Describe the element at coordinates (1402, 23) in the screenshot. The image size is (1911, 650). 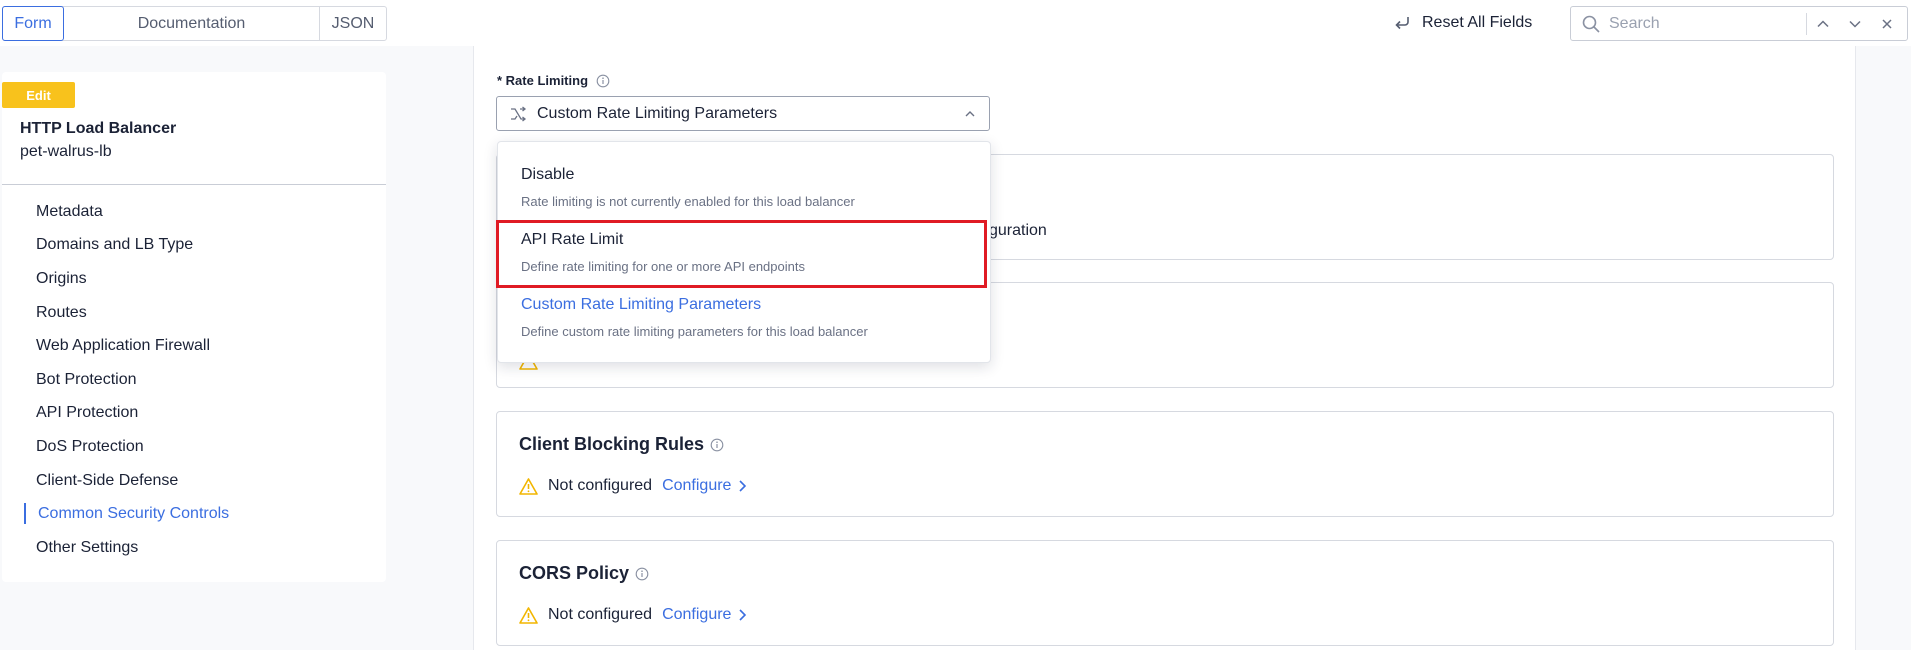
I see `reset-icon` at that location.